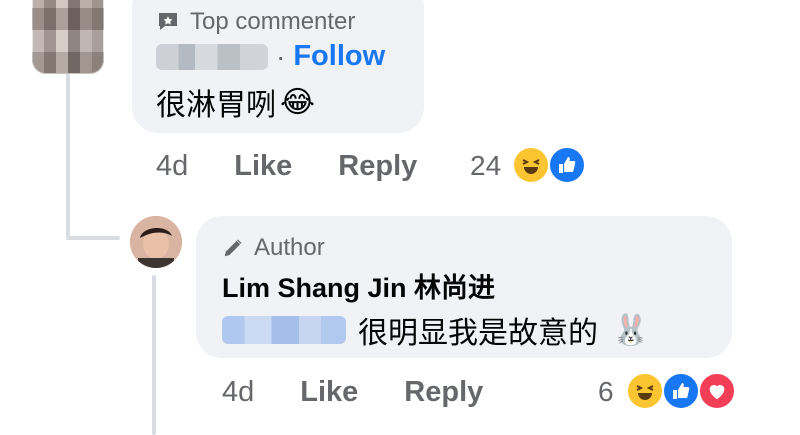 Image resolution: width=800 pixels, height=435 pixels. I want to click on comment-text-content: 很淋胃咧, so click(216, 105).